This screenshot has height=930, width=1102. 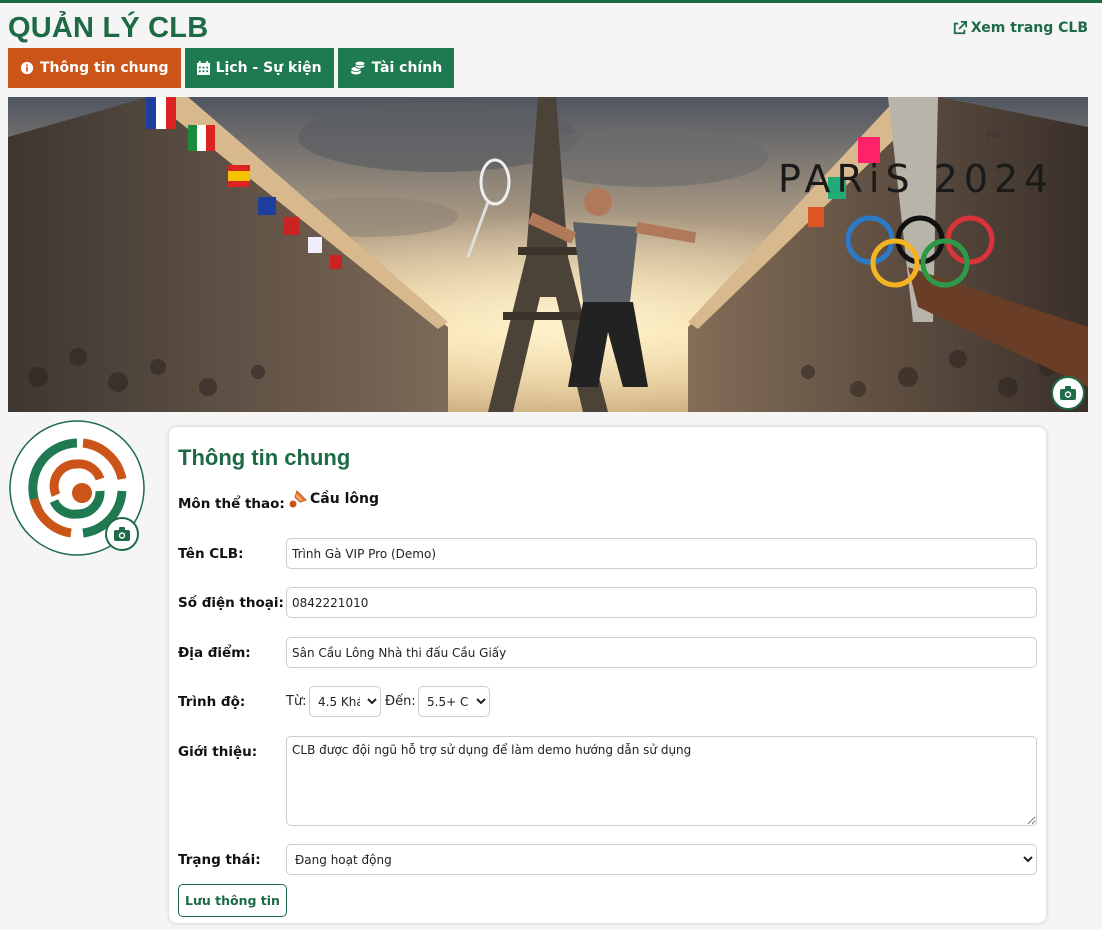 I want to click on sport-value: Cầu lông, so click(x=333, y=499).